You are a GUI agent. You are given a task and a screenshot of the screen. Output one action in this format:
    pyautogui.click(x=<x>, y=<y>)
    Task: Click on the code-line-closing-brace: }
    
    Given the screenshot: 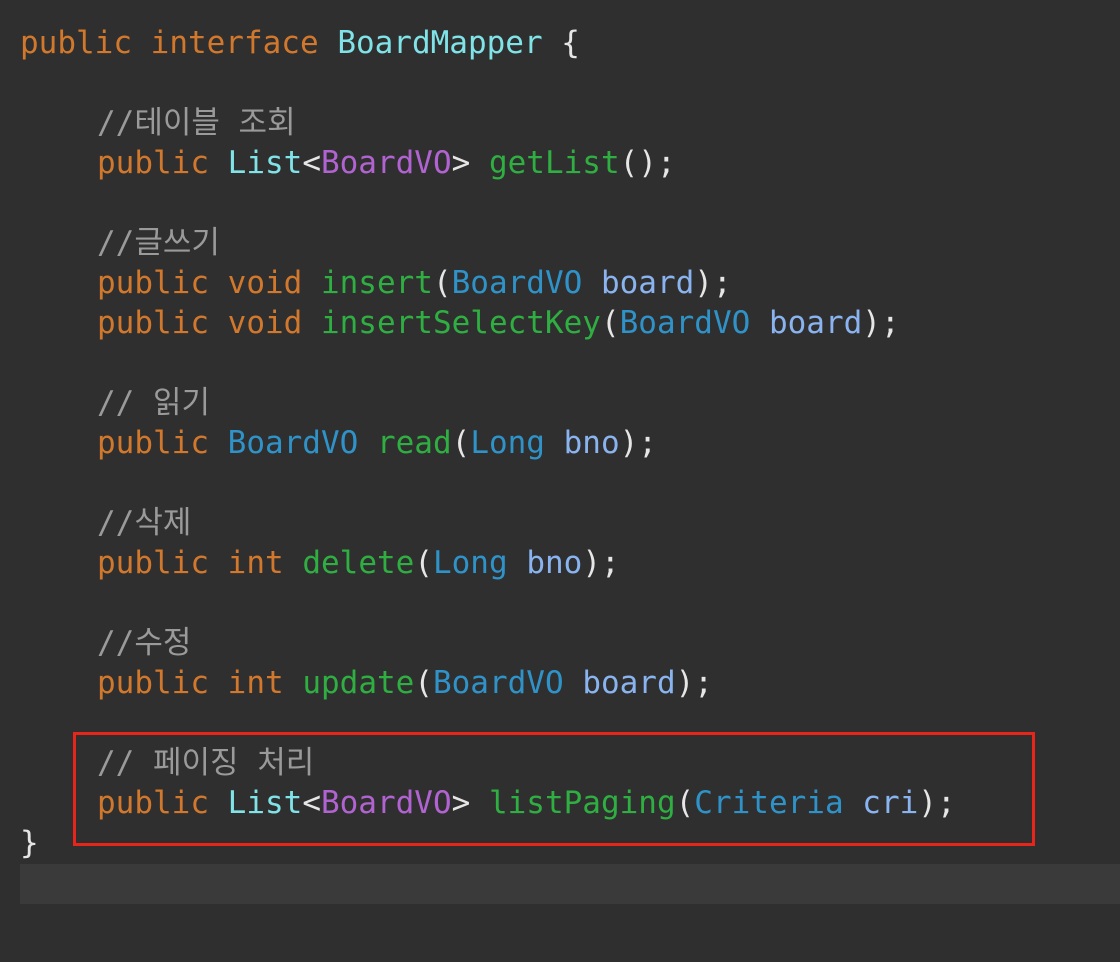 What is the action you would take?
    pyautogui.click(x=29, y=843)
    